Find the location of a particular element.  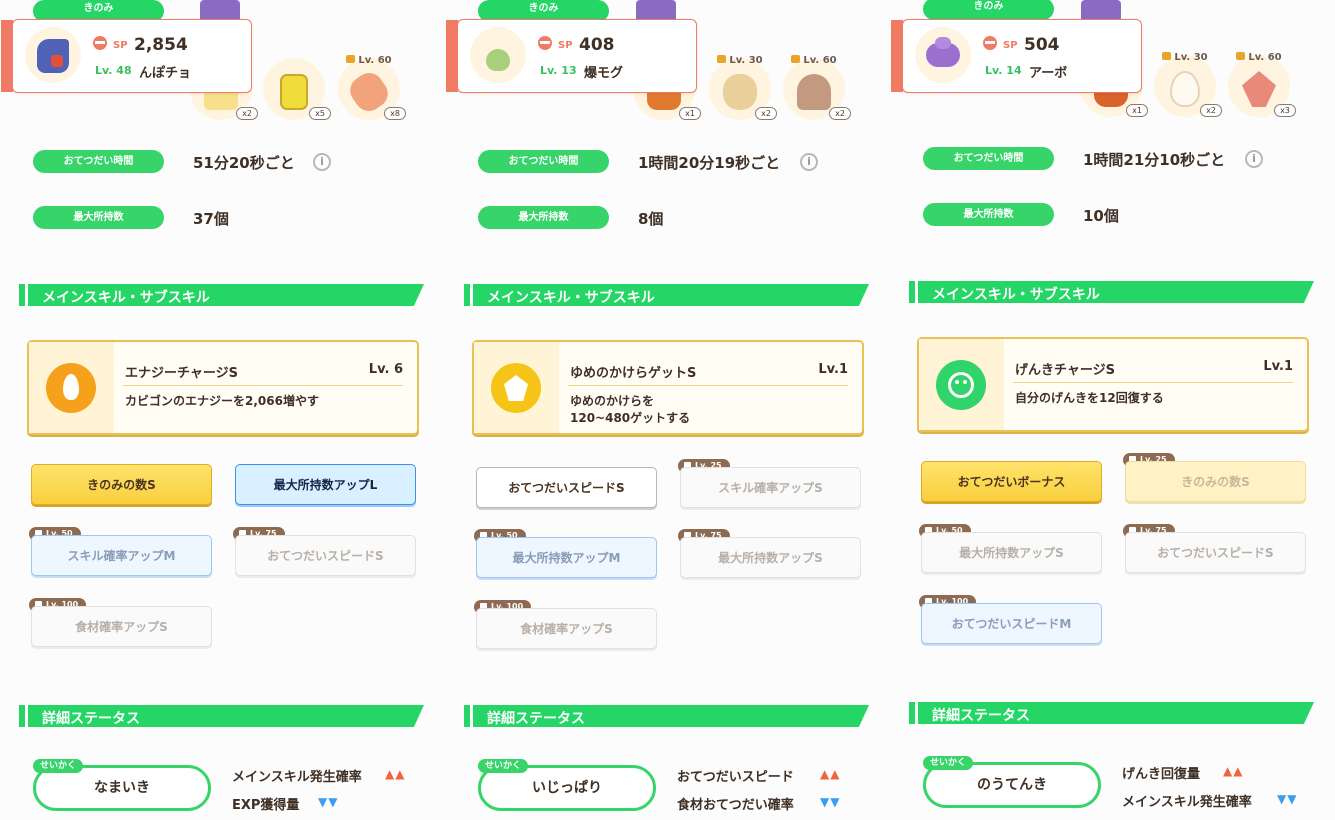

subskill-button: おてつだいボーナス is located at coordinates (1011, 481).